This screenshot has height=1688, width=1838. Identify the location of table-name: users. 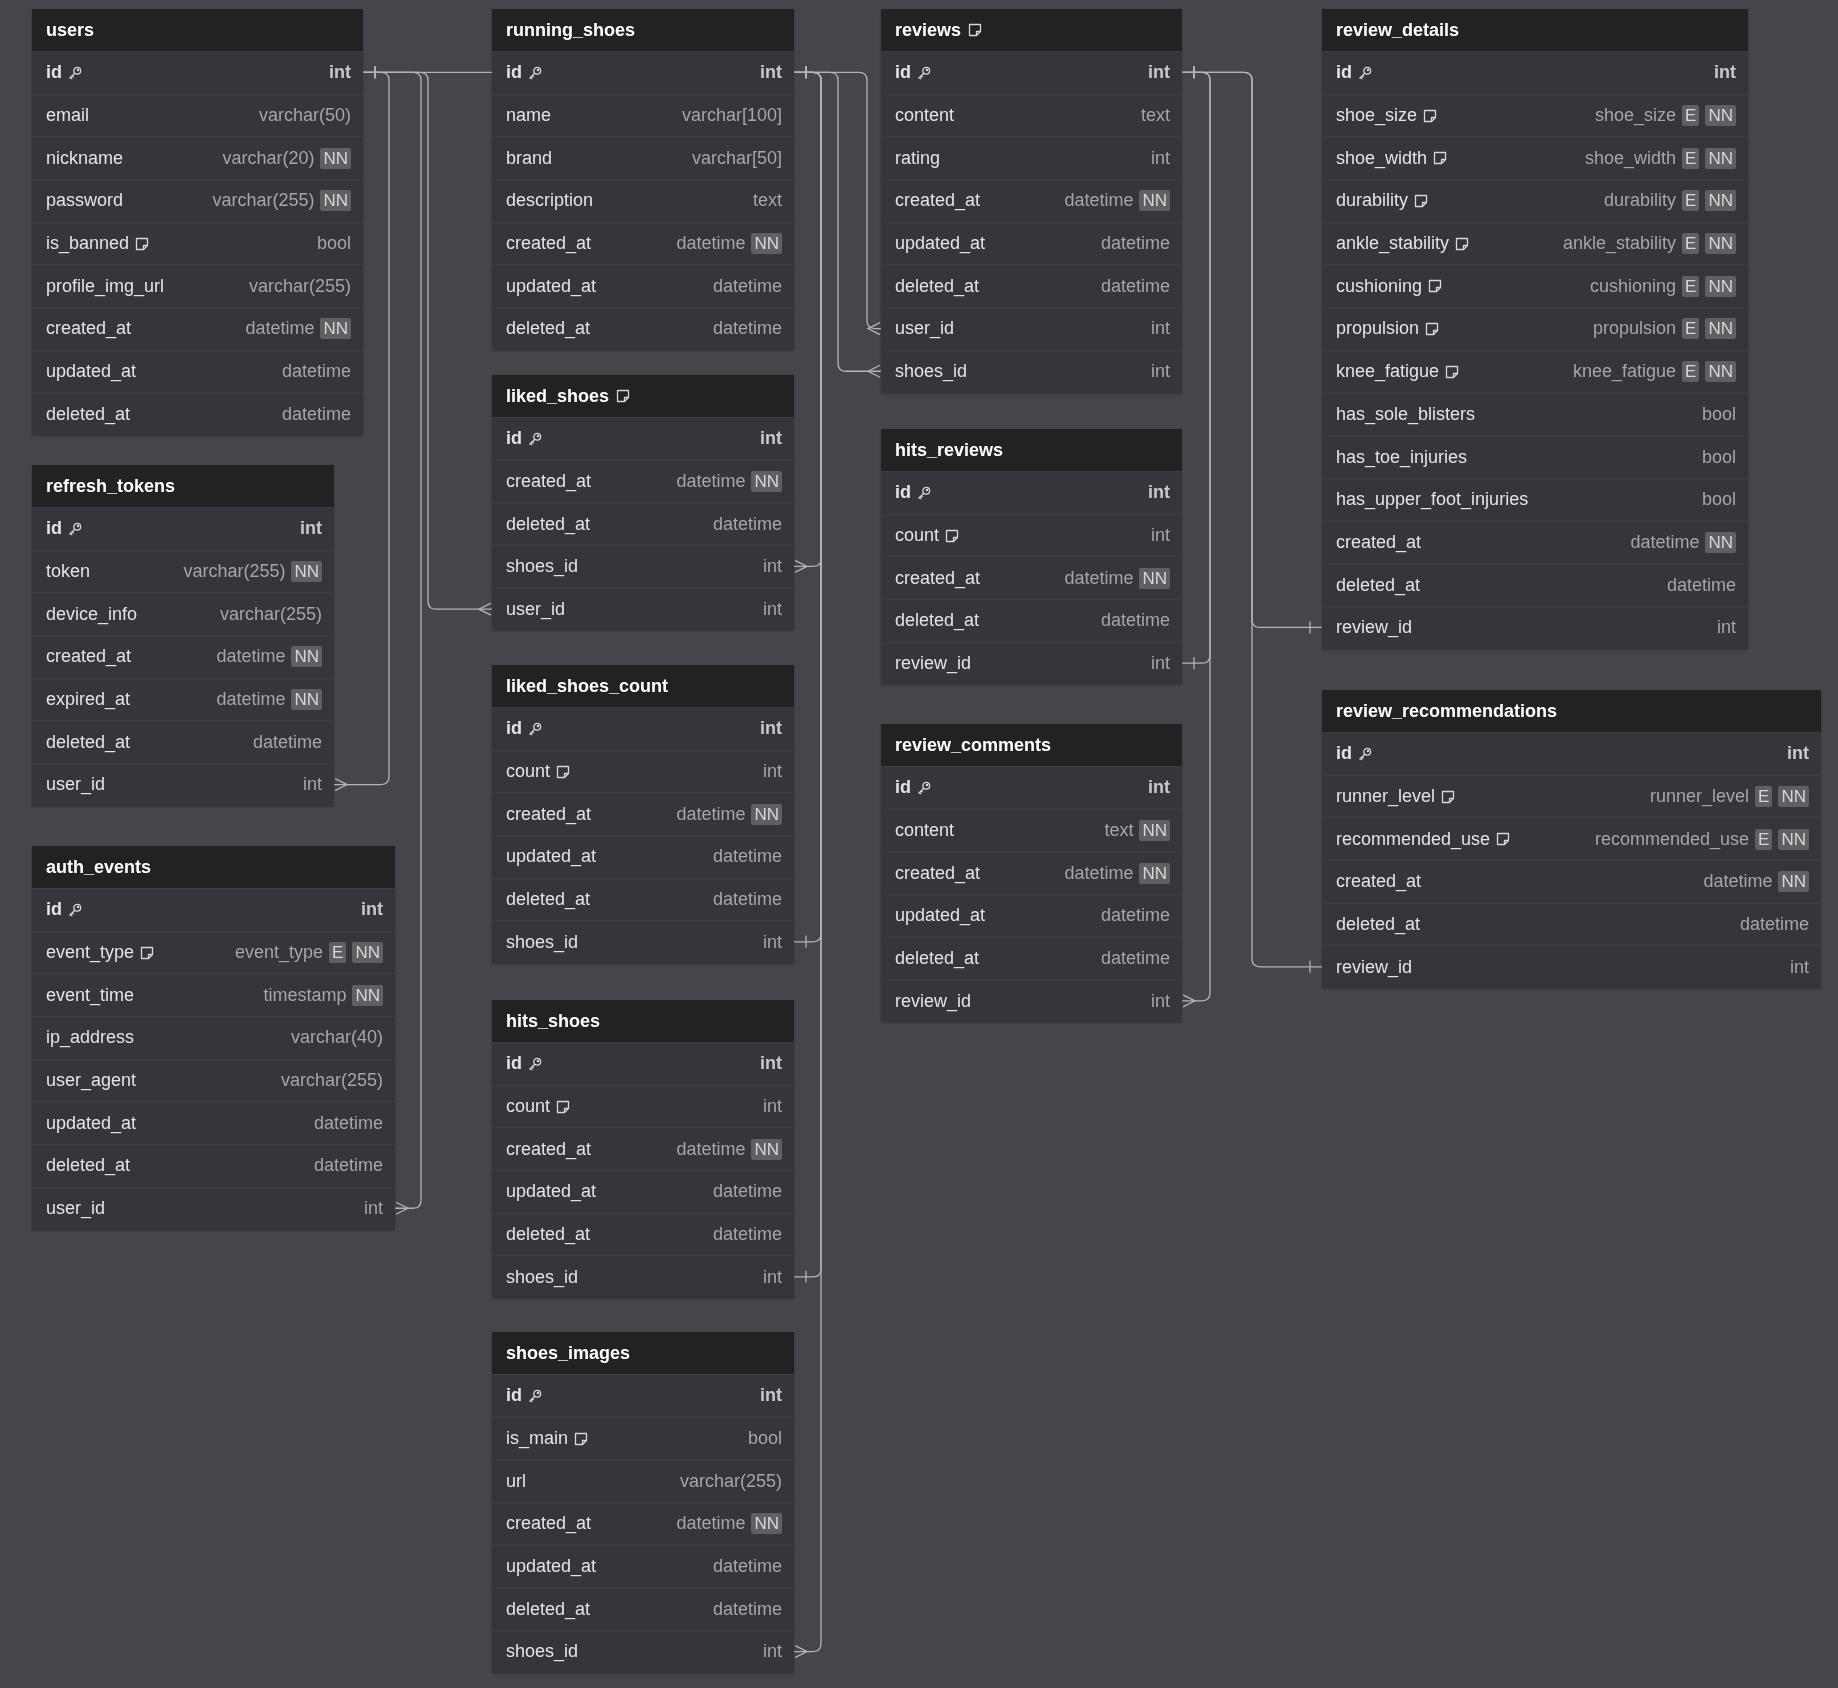
(70, 30).